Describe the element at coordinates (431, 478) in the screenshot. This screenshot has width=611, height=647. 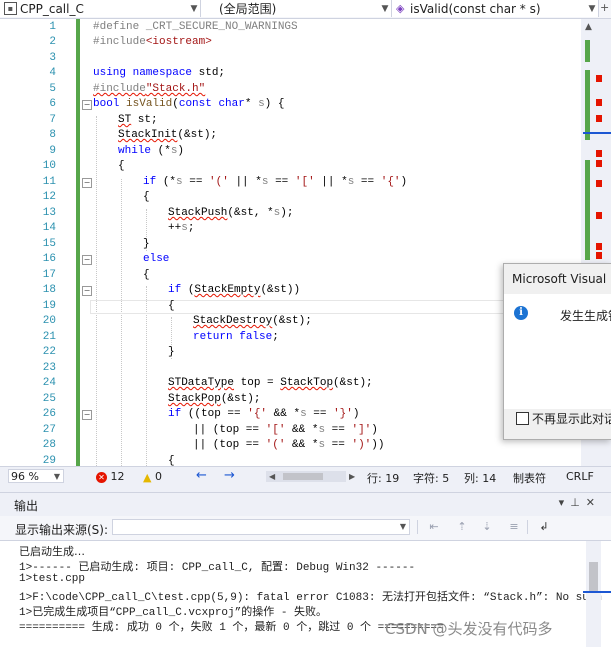
I see `char-indicator: 字符: 5` at that location.